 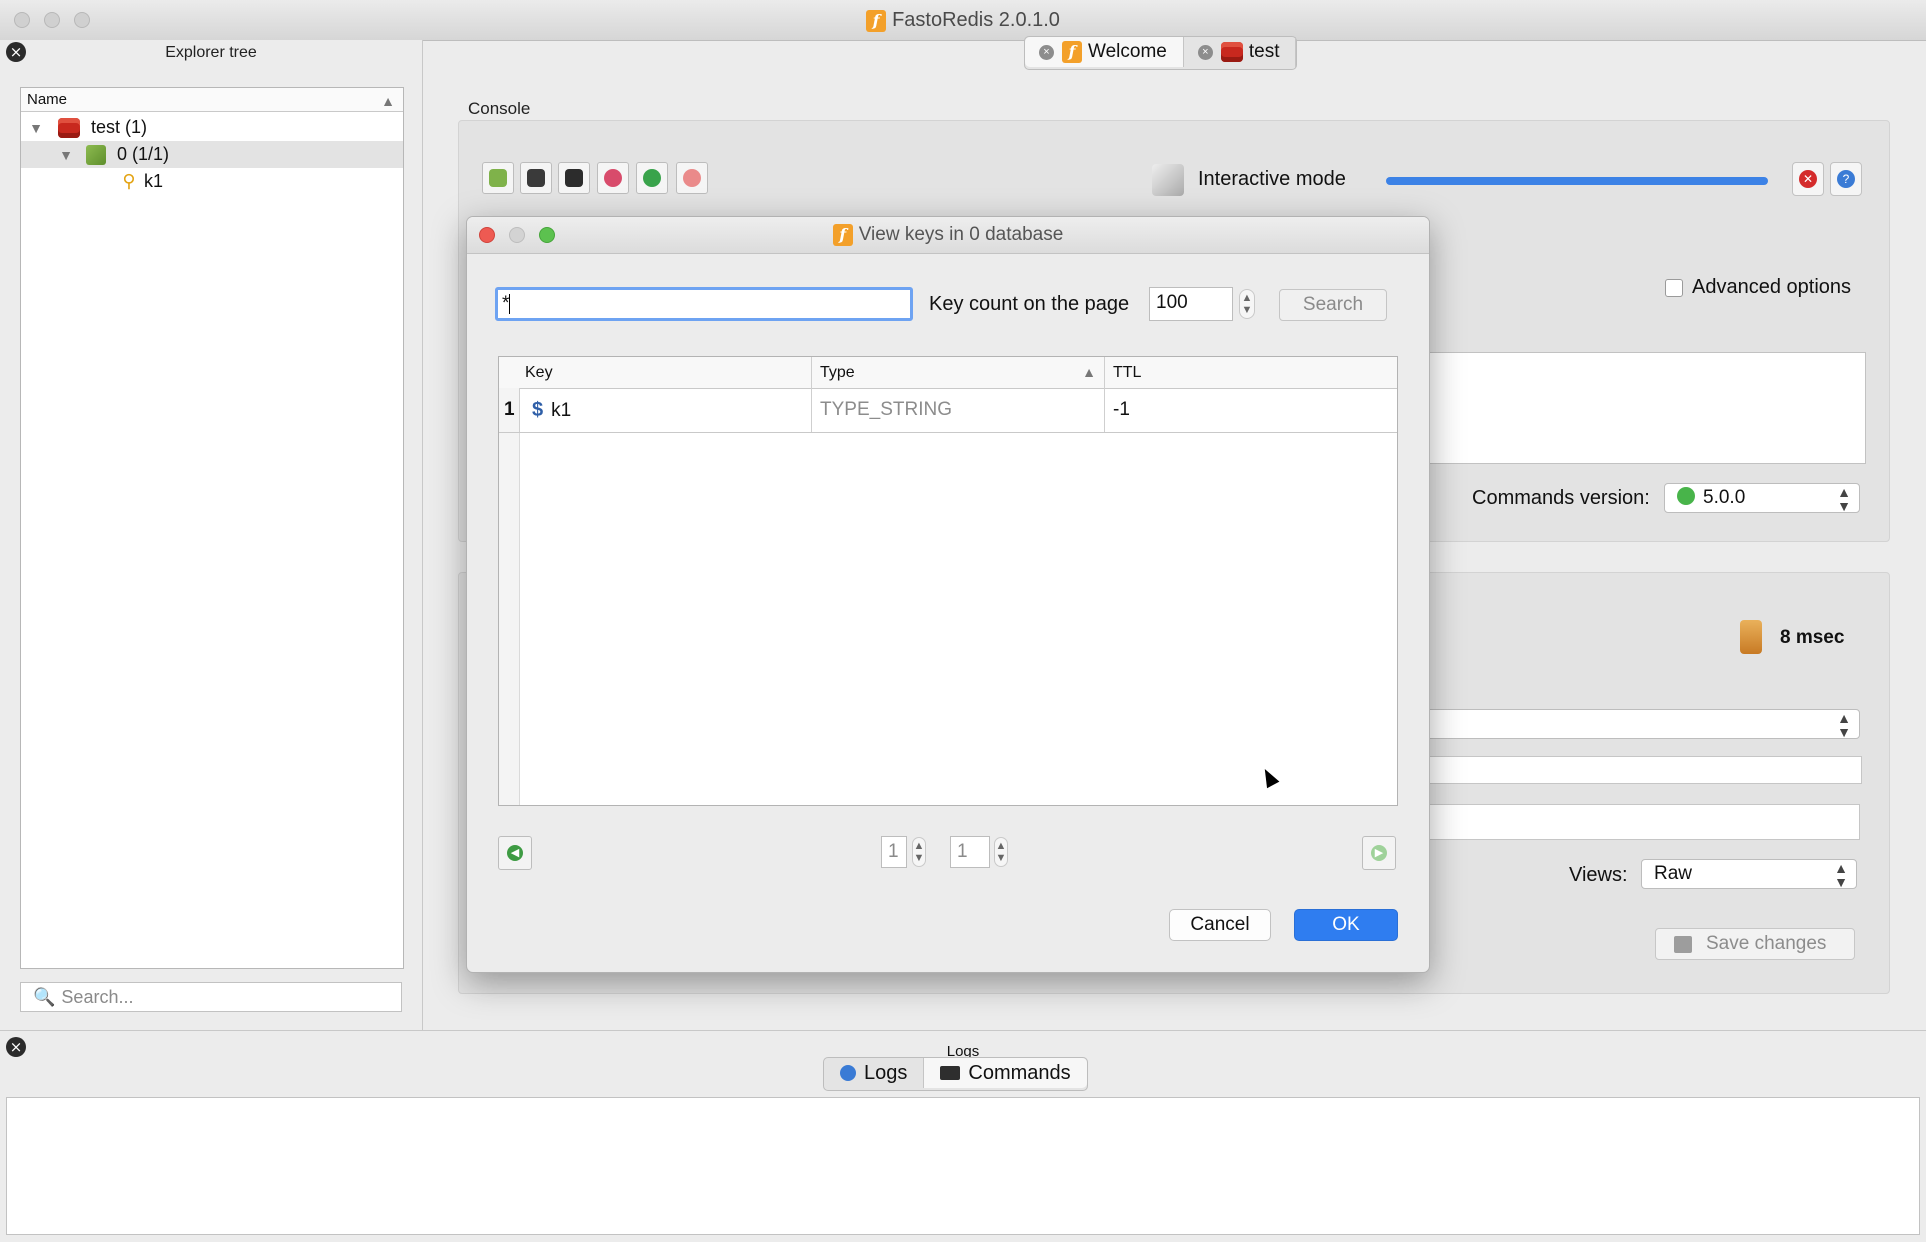 I want to click on current-page-stepper: ▲ ▼, so click(x=919, y=852).